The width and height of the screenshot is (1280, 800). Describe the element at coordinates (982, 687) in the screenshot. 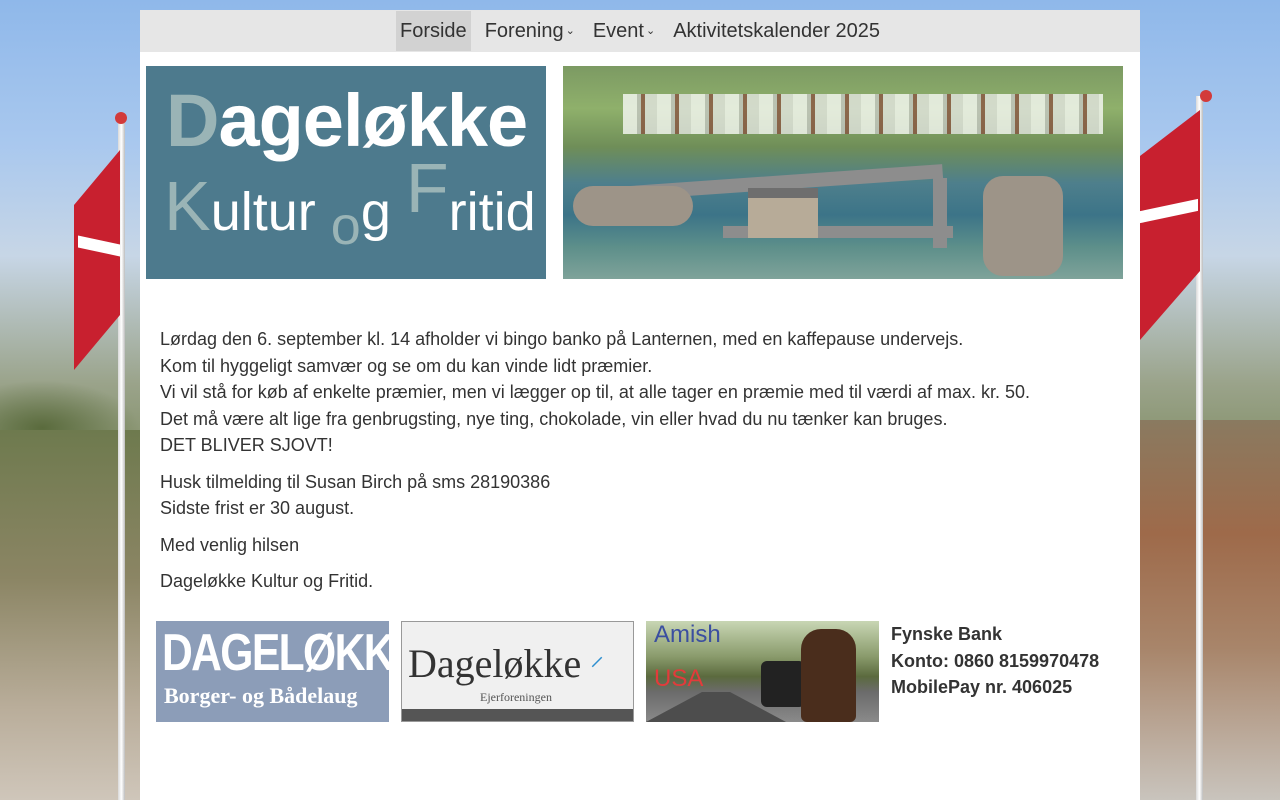

I see `bank-mobilepay: MobilePay nr. 406025` at that location.